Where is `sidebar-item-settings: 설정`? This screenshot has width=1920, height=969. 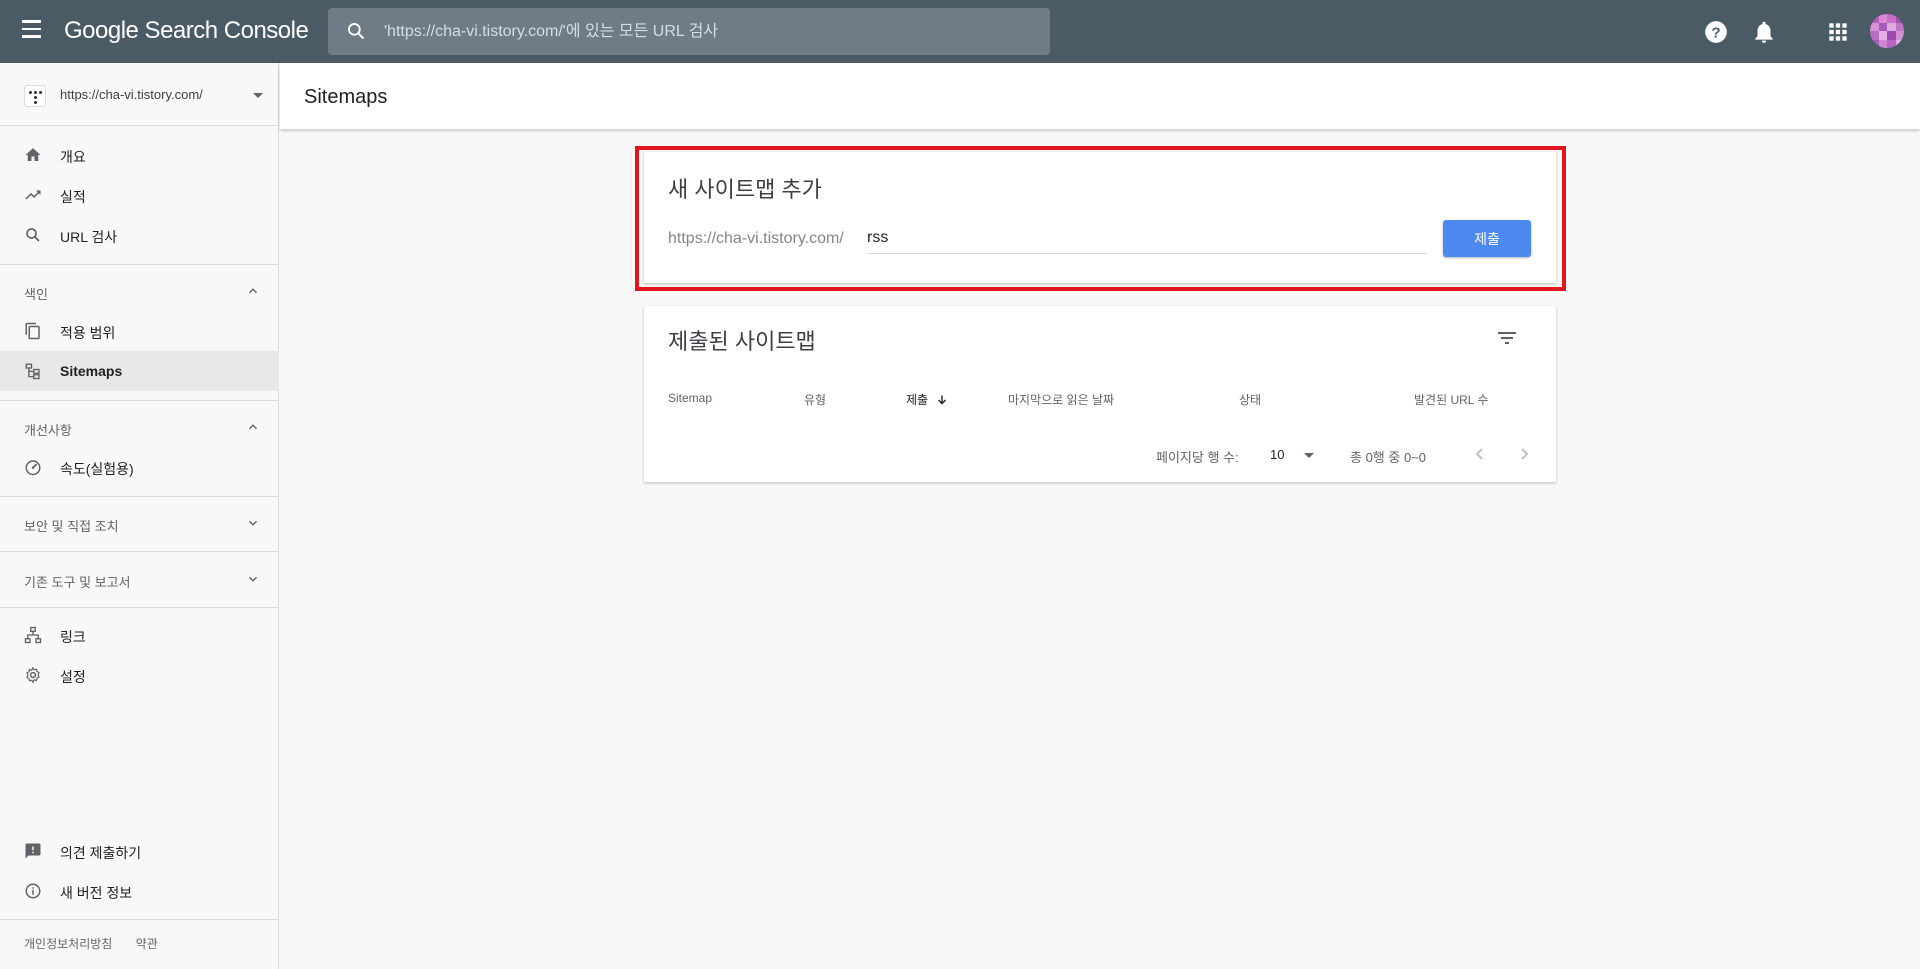 sidebar-item-settings: 설정 is located at coordinates (139, 675).